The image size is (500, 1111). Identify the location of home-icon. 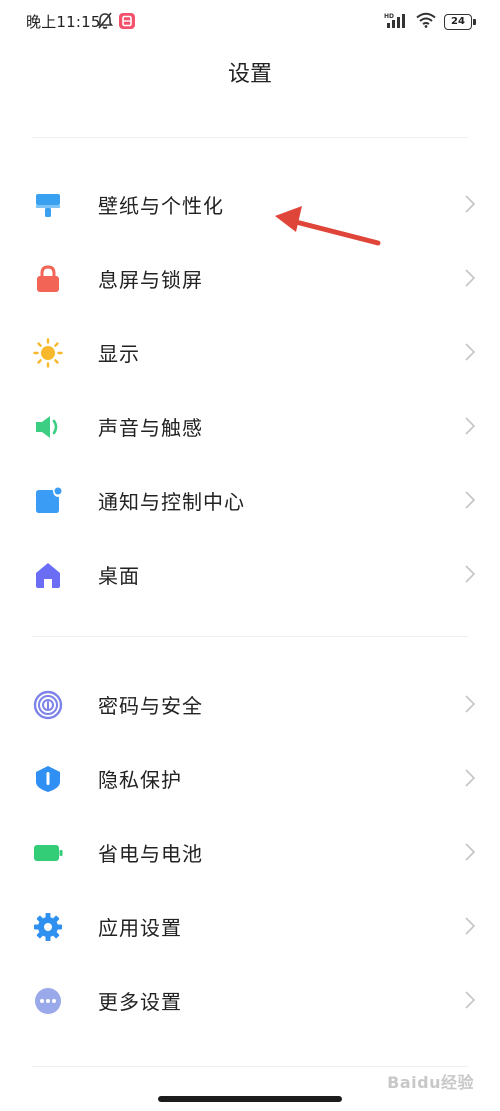
(48, 575).